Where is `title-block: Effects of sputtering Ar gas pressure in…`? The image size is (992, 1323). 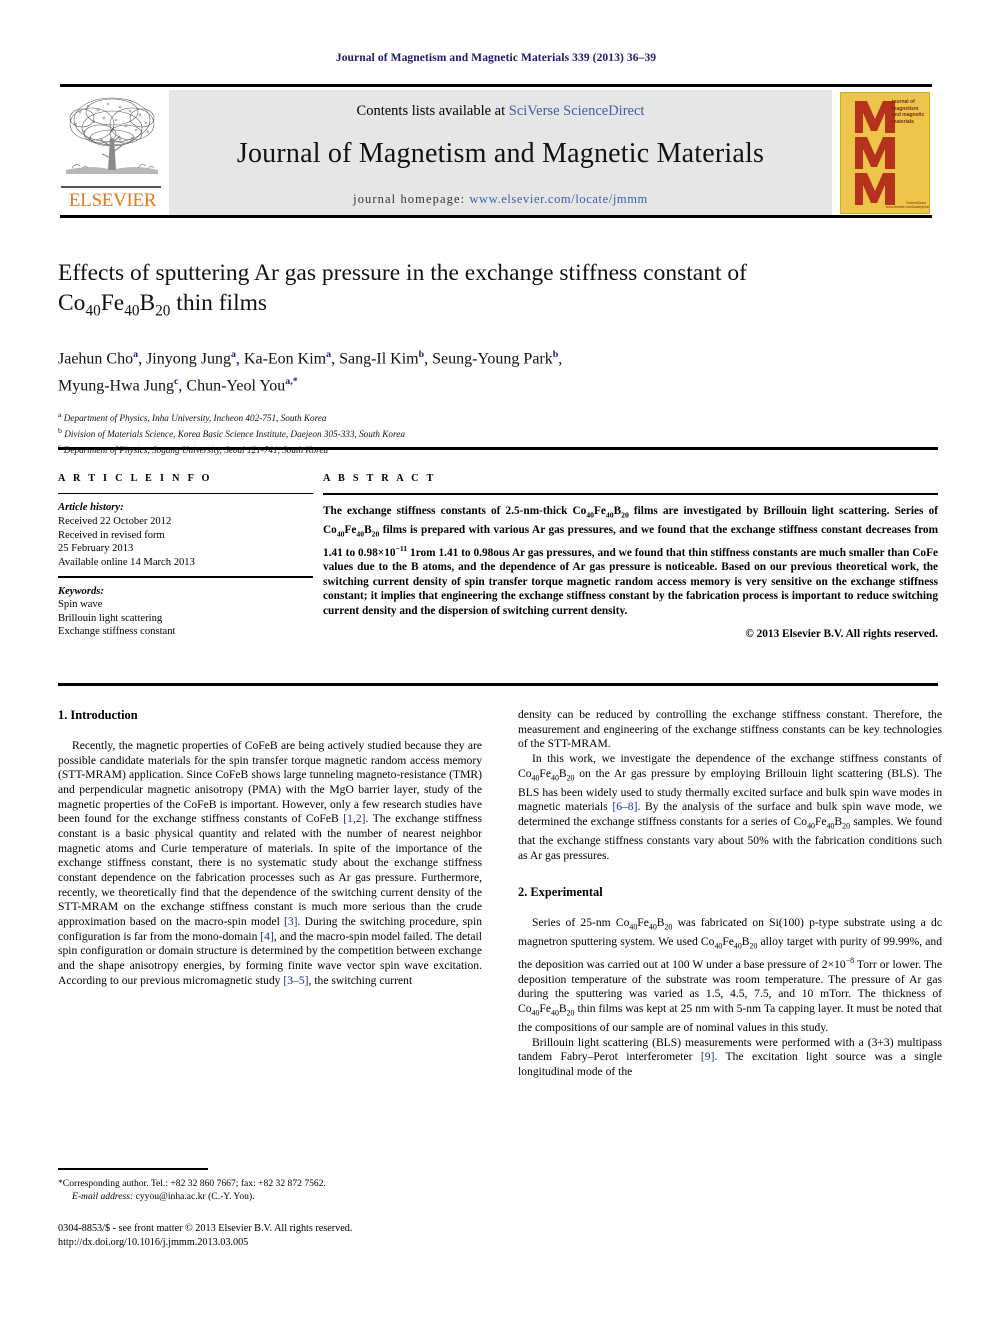 title-block: Effects of sputtering Ar gas pressure in… is located at coordinates (498, 357).